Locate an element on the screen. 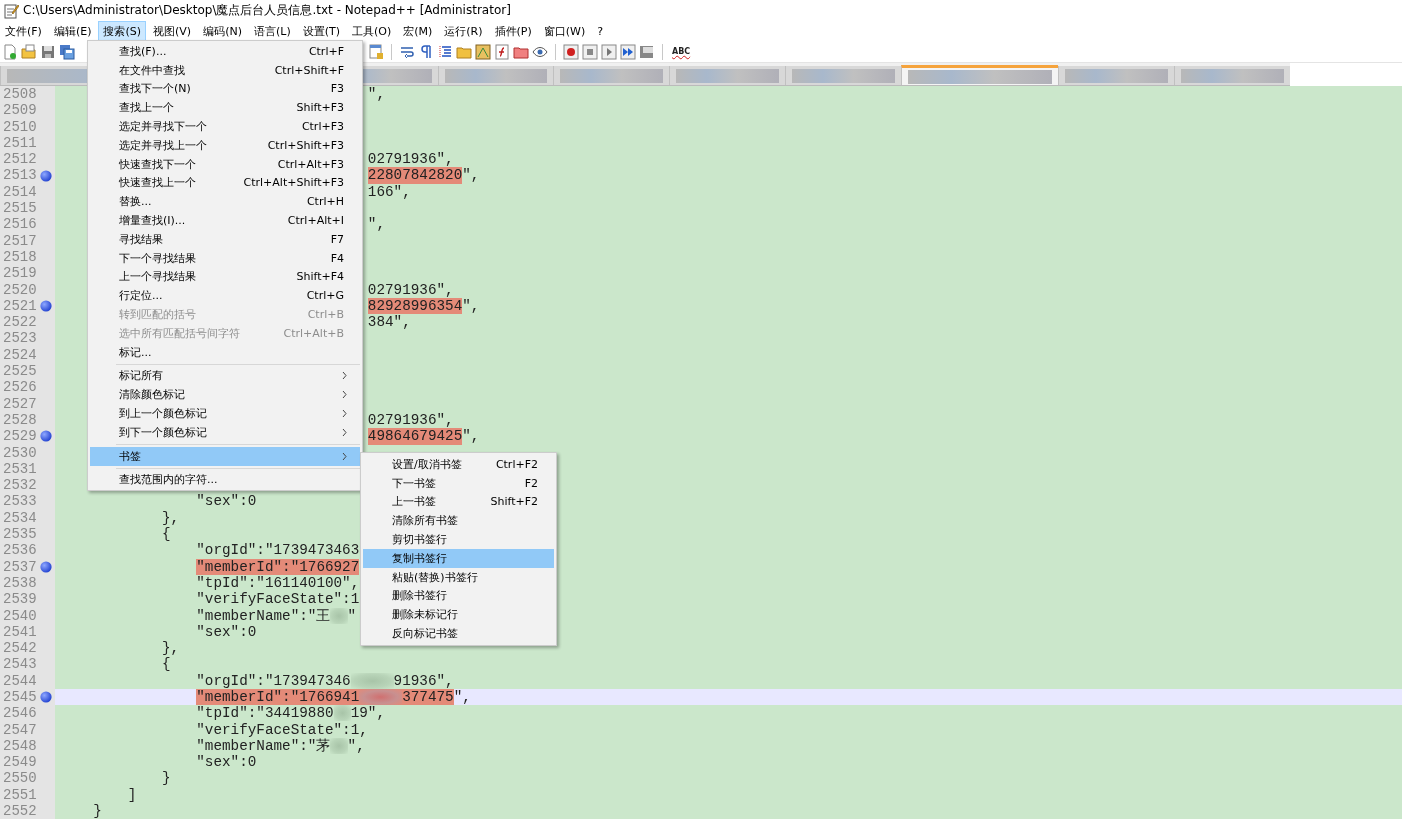 The width and height of the screenshot is (1402, 820). menu-item: 替换... Ctrl+H is located at coordinates (225, 202).